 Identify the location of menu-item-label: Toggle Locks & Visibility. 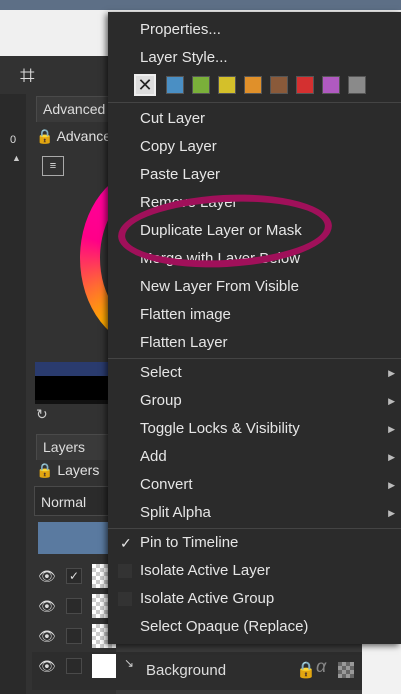
(220, 428).